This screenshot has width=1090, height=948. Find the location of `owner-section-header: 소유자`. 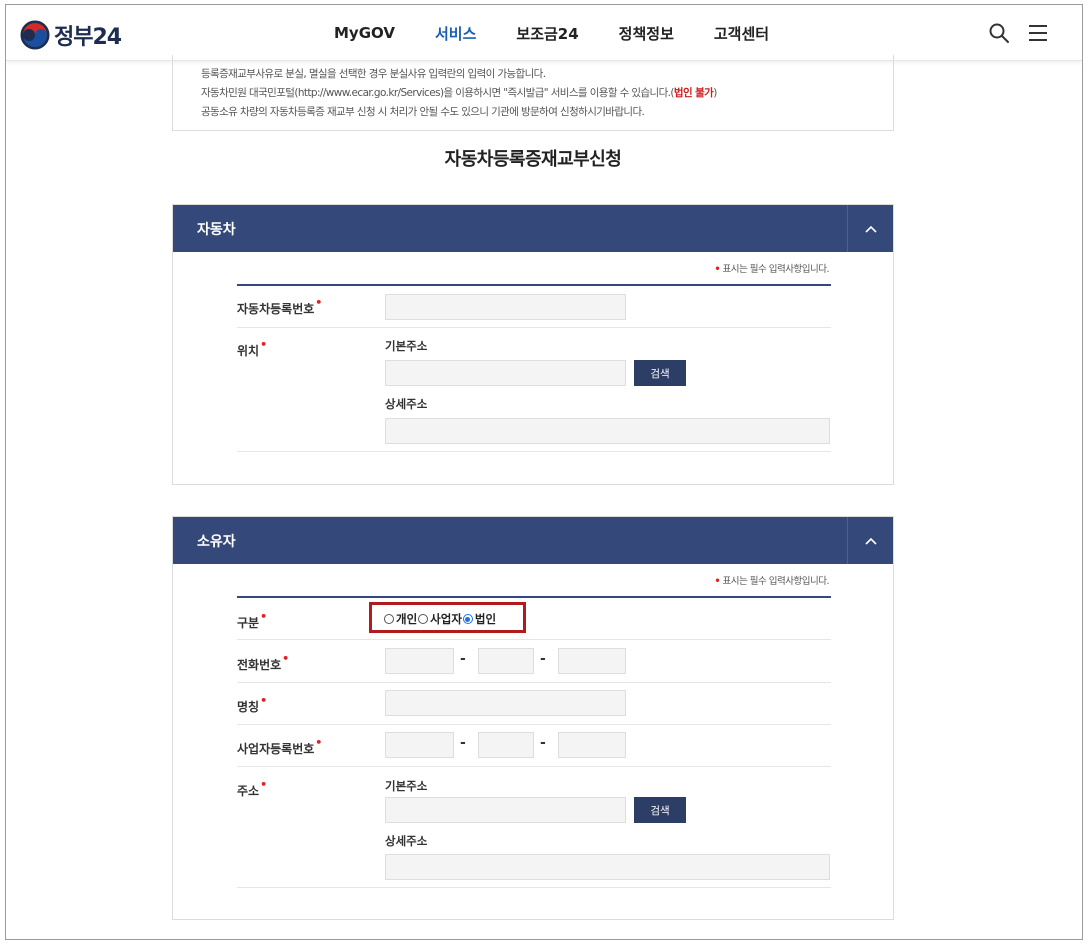

owner-section-header: 소유자 is located at coordinates (533, 540).